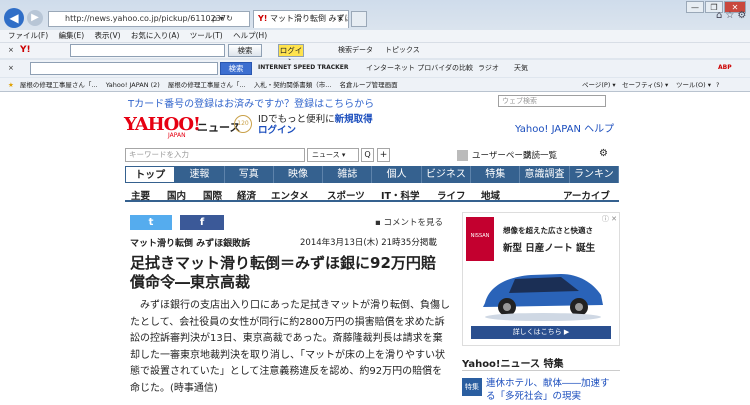 This screenshot has width=750, height=405. What do you see at coordinates (215, 155) in the screenshot?
I see `keyword-input: キーワードを入力` at bounding box center [215, 155].